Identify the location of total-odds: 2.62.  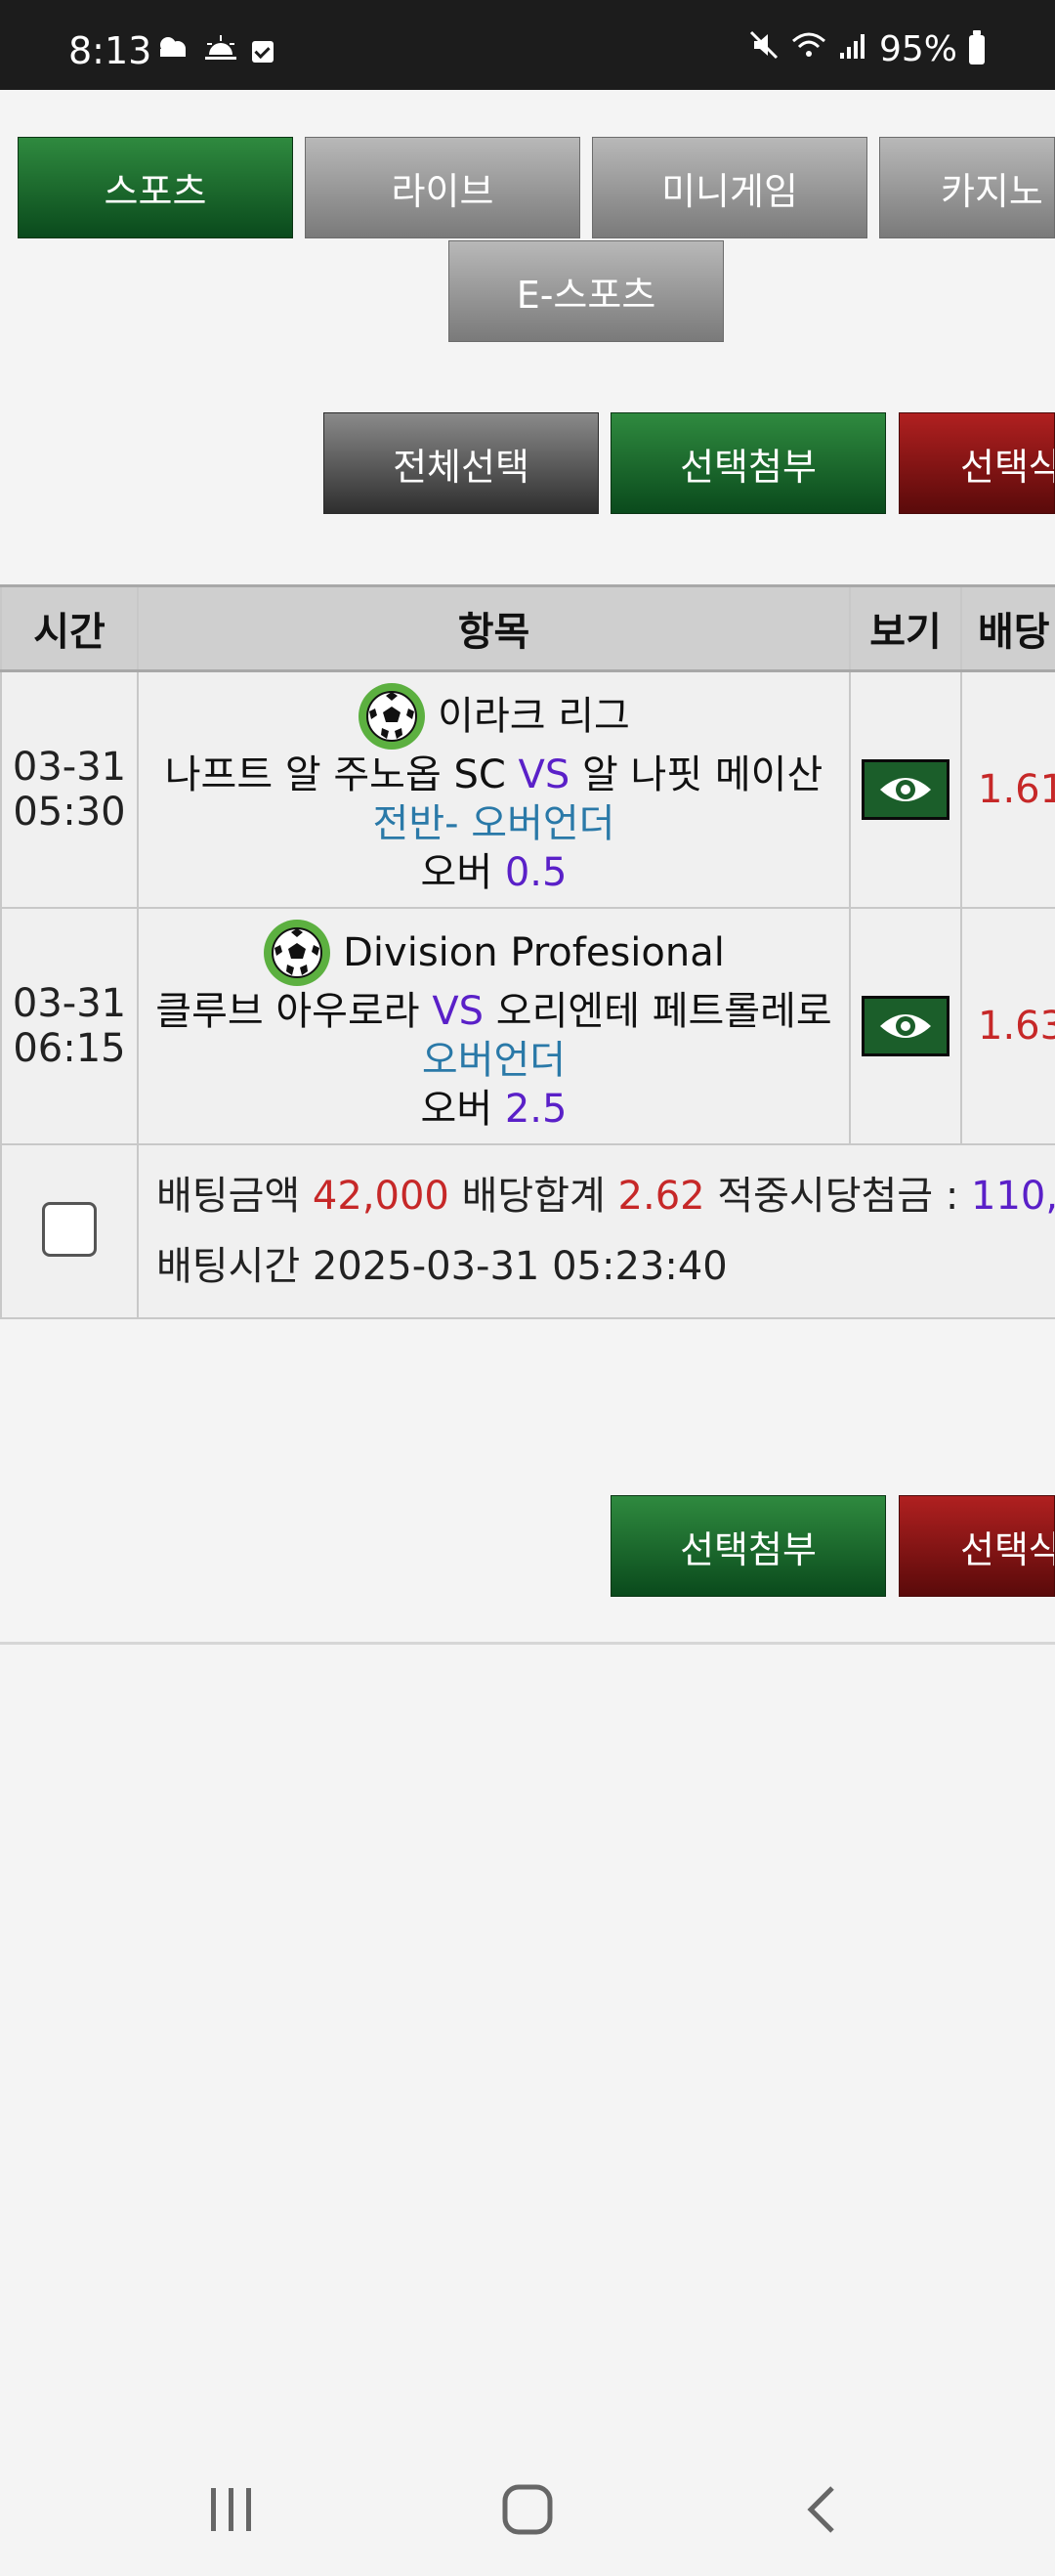
(661, 1196).